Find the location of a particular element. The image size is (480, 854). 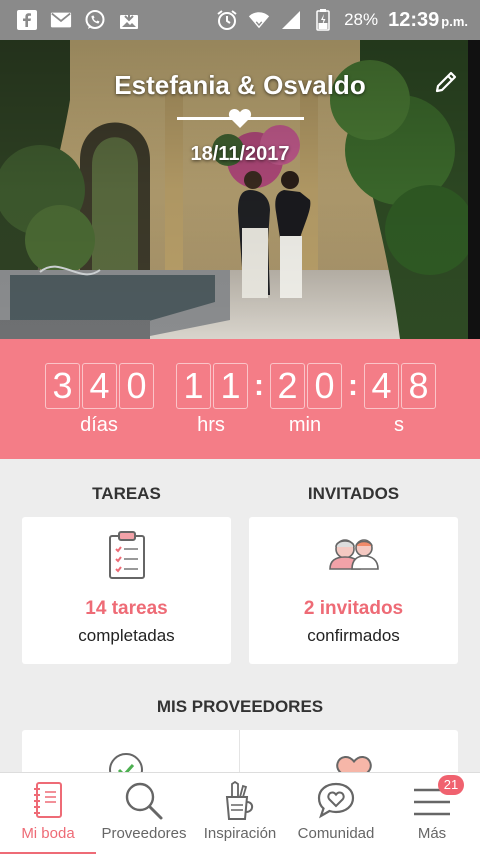

tareas-subtitle: completadas is located at coordinates (126, 635).